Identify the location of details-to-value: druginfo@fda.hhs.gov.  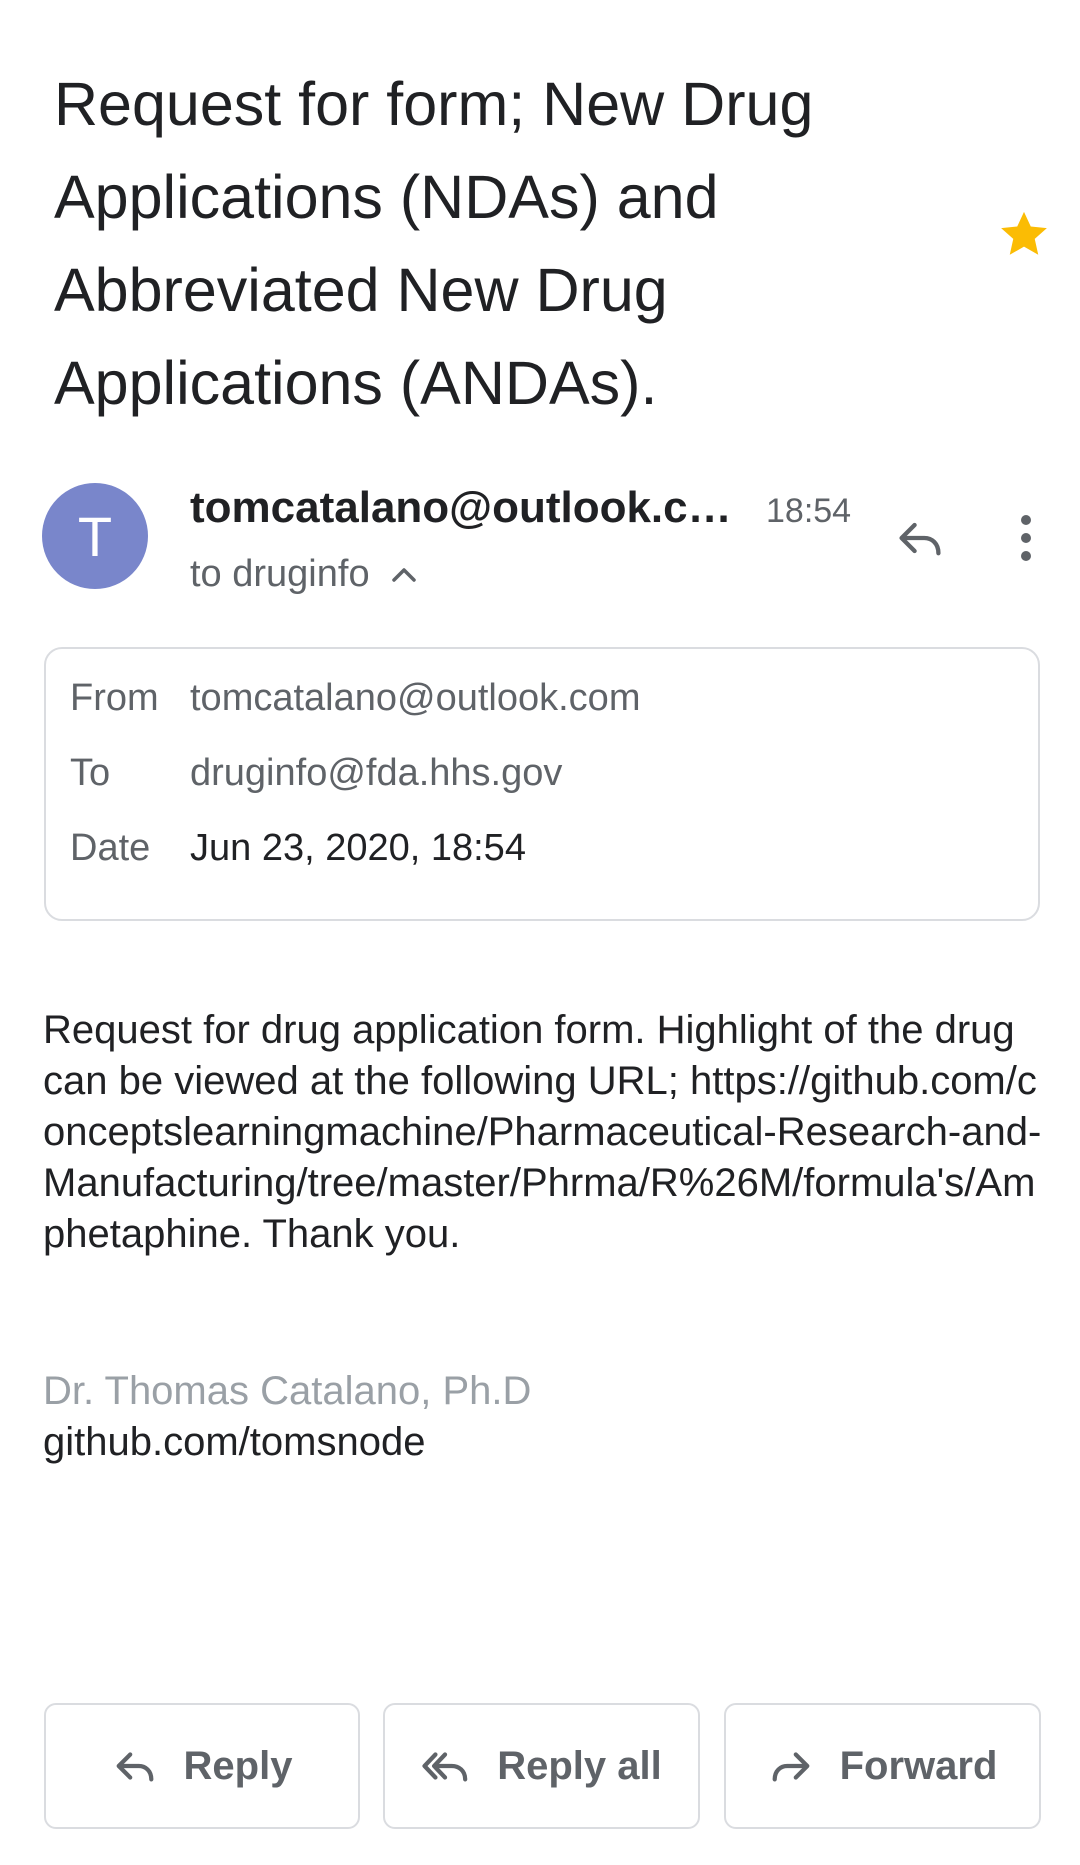
(376, 773).